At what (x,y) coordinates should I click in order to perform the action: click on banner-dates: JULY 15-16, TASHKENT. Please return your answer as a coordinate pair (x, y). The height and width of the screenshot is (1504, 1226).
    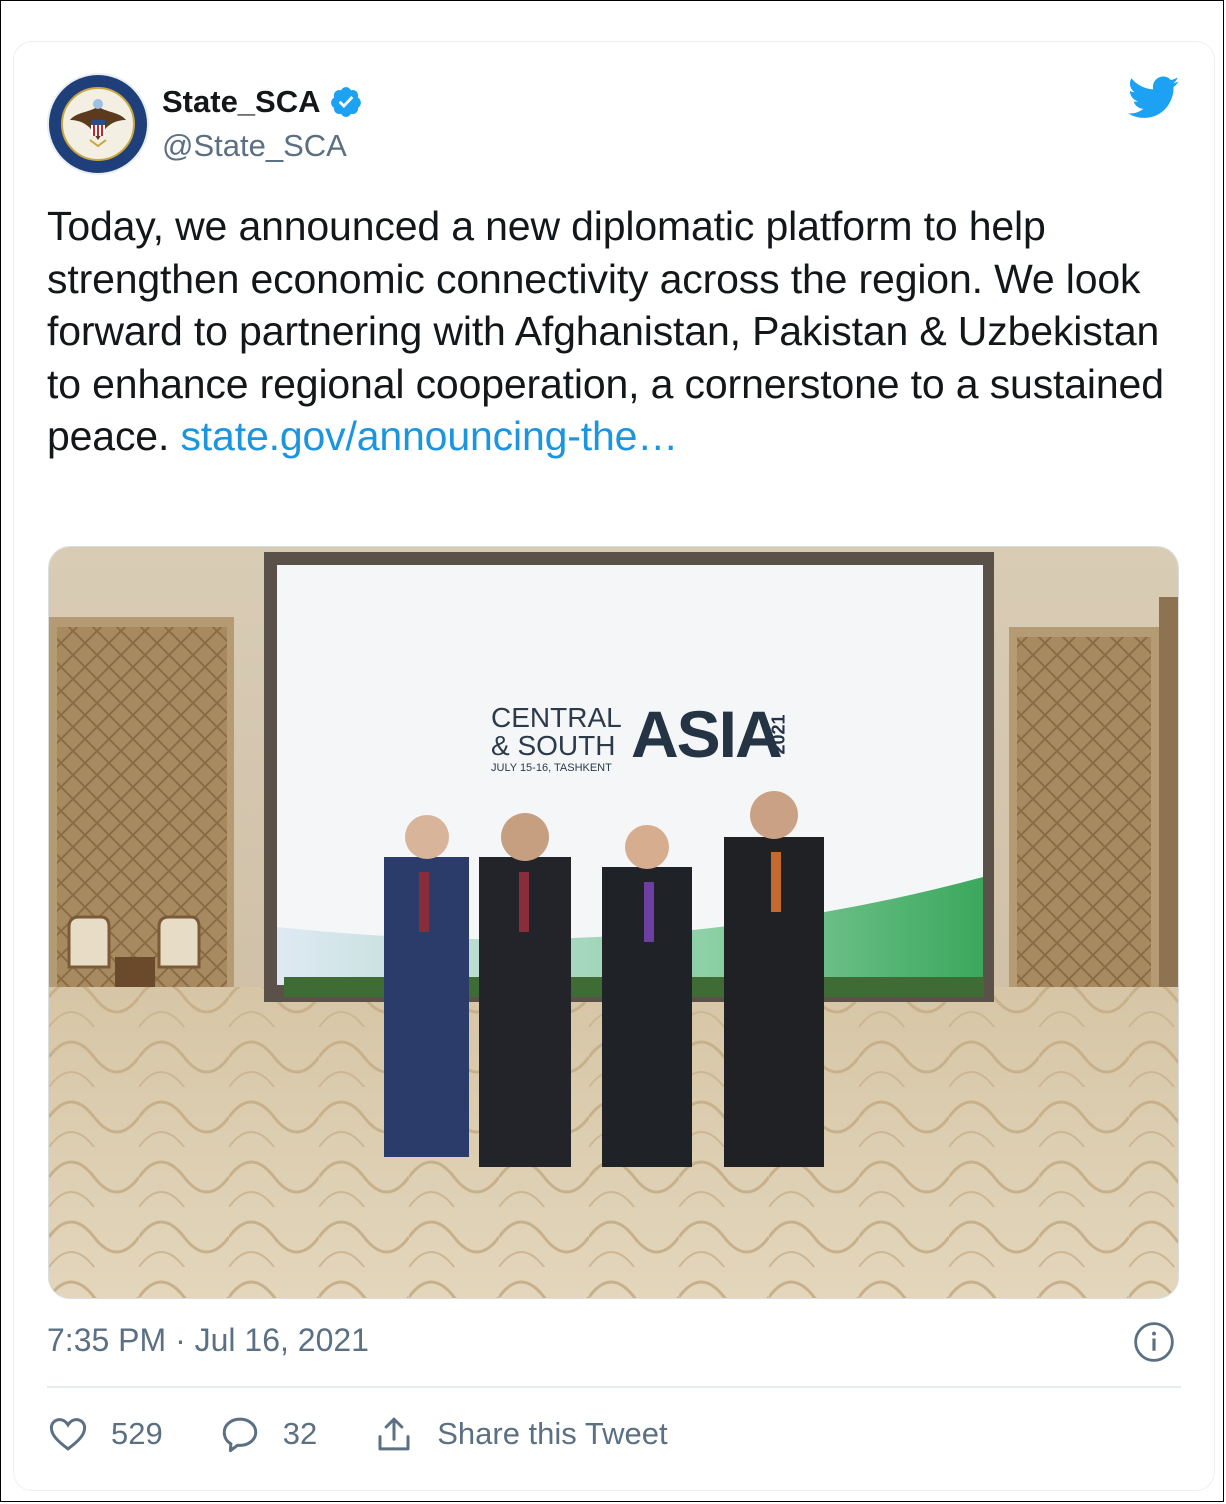
    Looking at the image, I should click on (551, 768).